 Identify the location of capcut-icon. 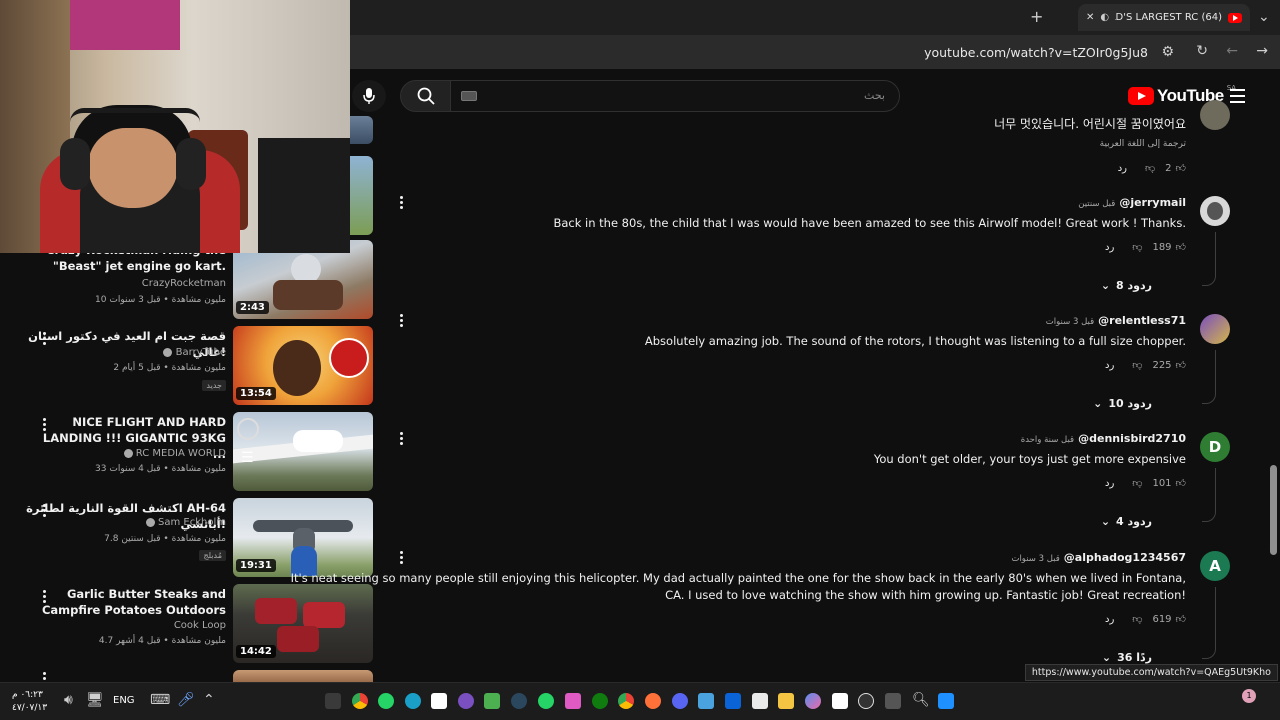
(439, 701).